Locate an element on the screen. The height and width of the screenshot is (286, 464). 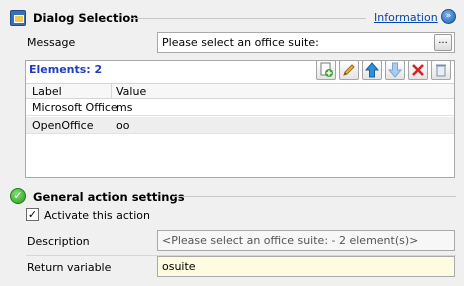
arrow-down-icon is located at coordinates (395, 70).